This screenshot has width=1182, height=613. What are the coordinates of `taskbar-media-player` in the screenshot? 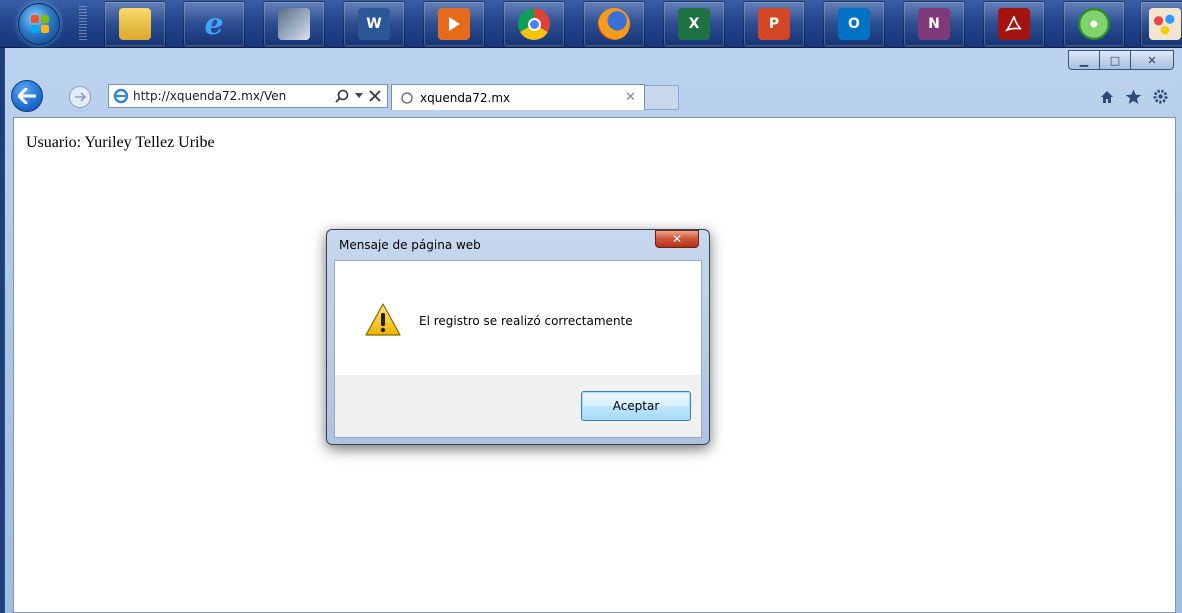 It's located at (454, 24).